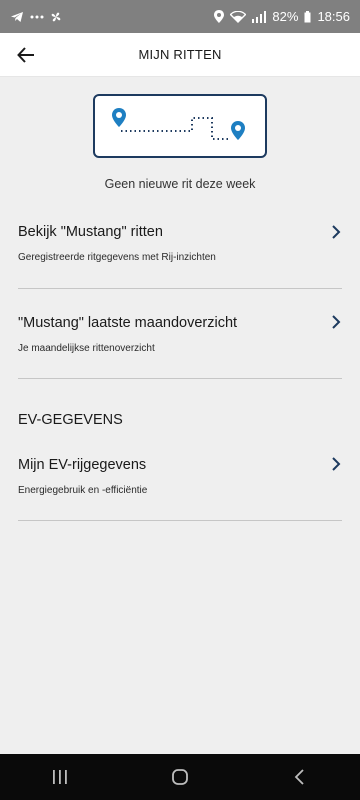  What do you see at coordinates (90, 232) in the screenshot?
I see `item-title: Bekijk "Mustang" ritten` at bounding box center [90, 232].